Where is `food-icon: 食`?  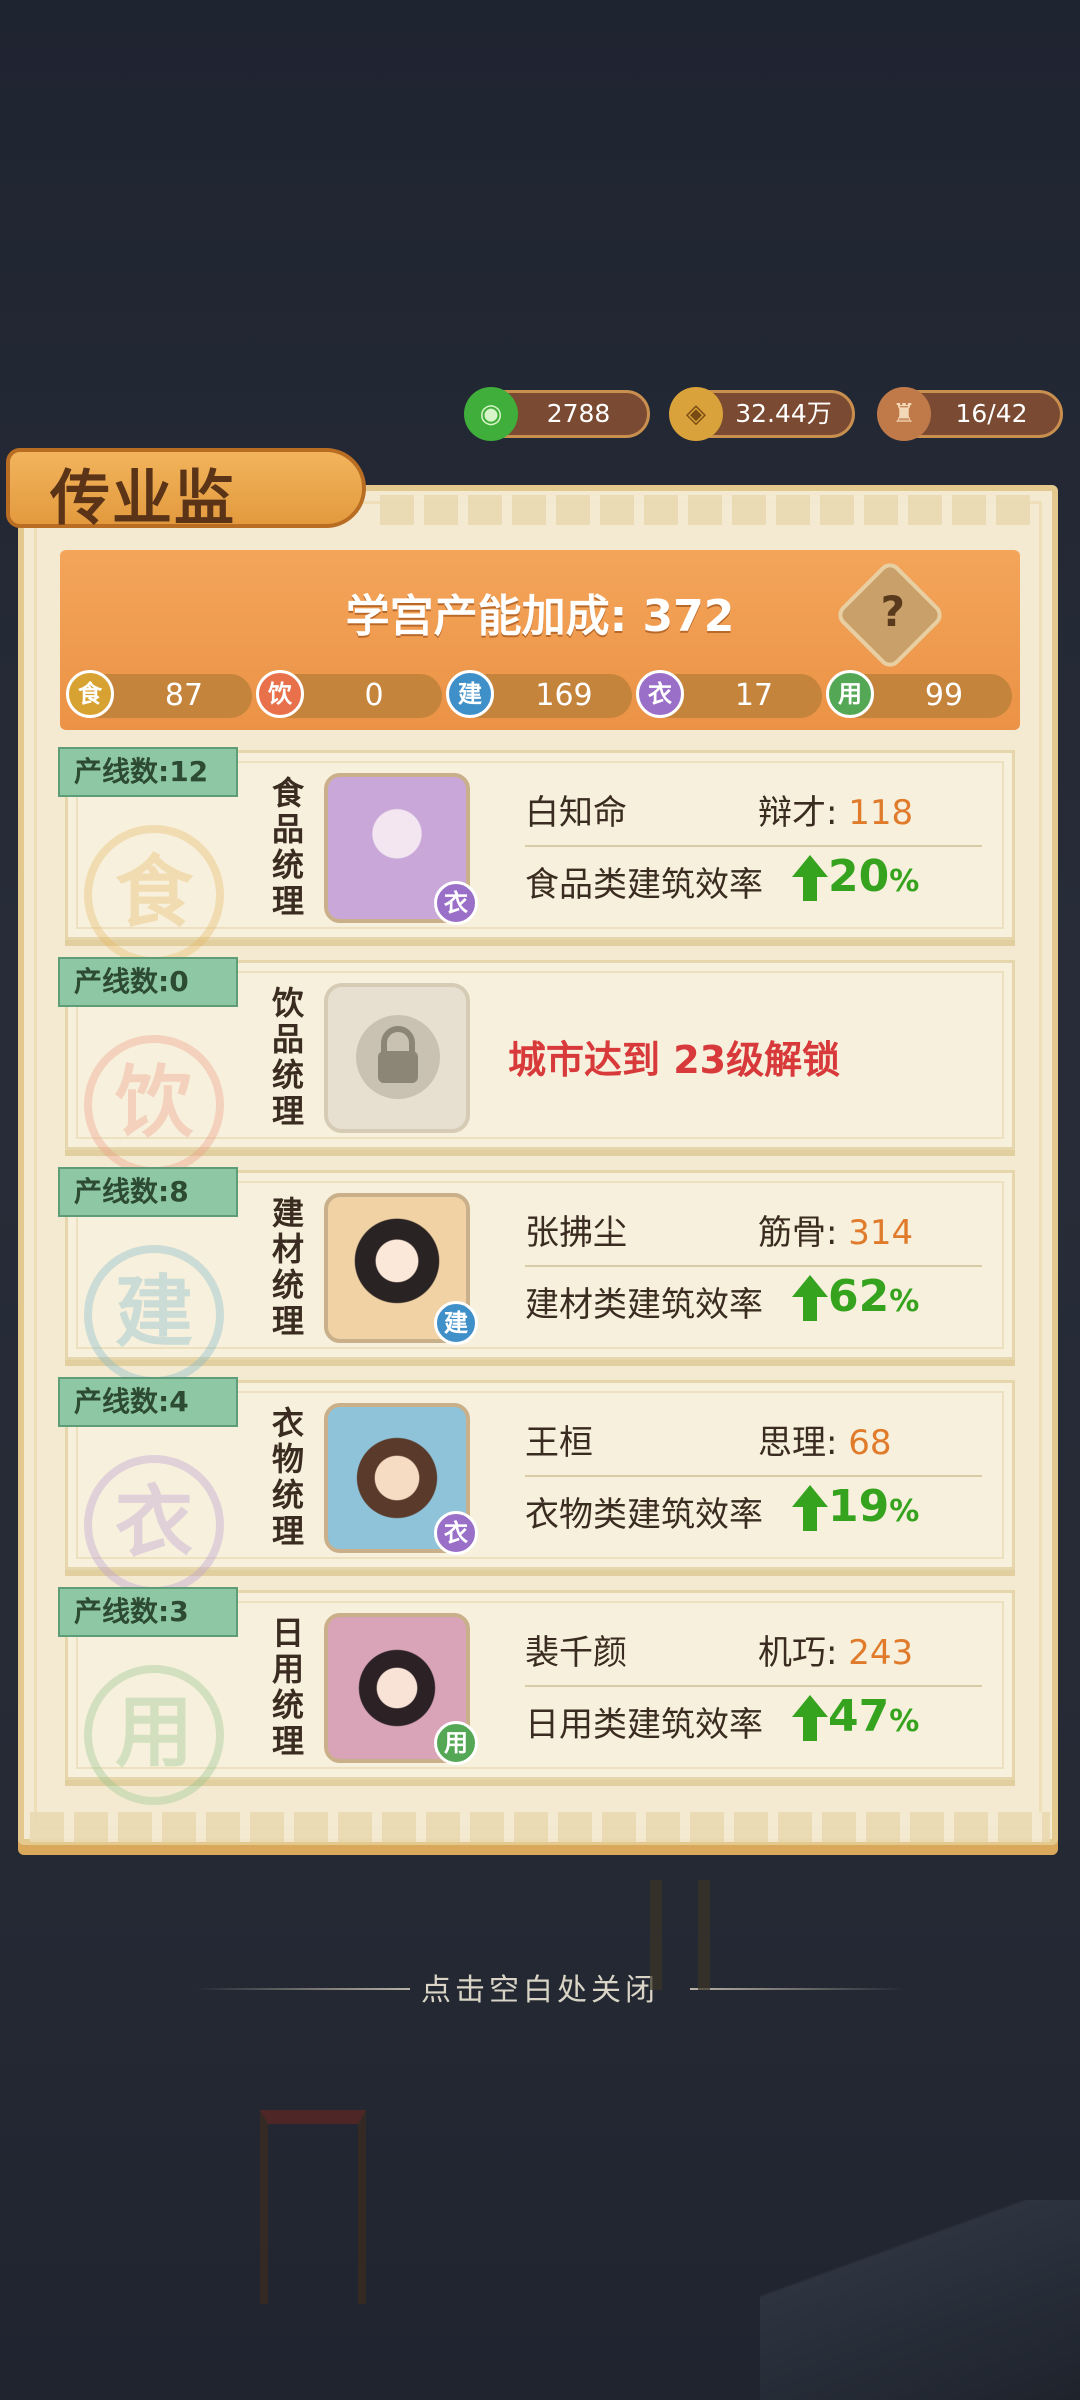 food-icon: 食 is located at coordinates (90, 694).